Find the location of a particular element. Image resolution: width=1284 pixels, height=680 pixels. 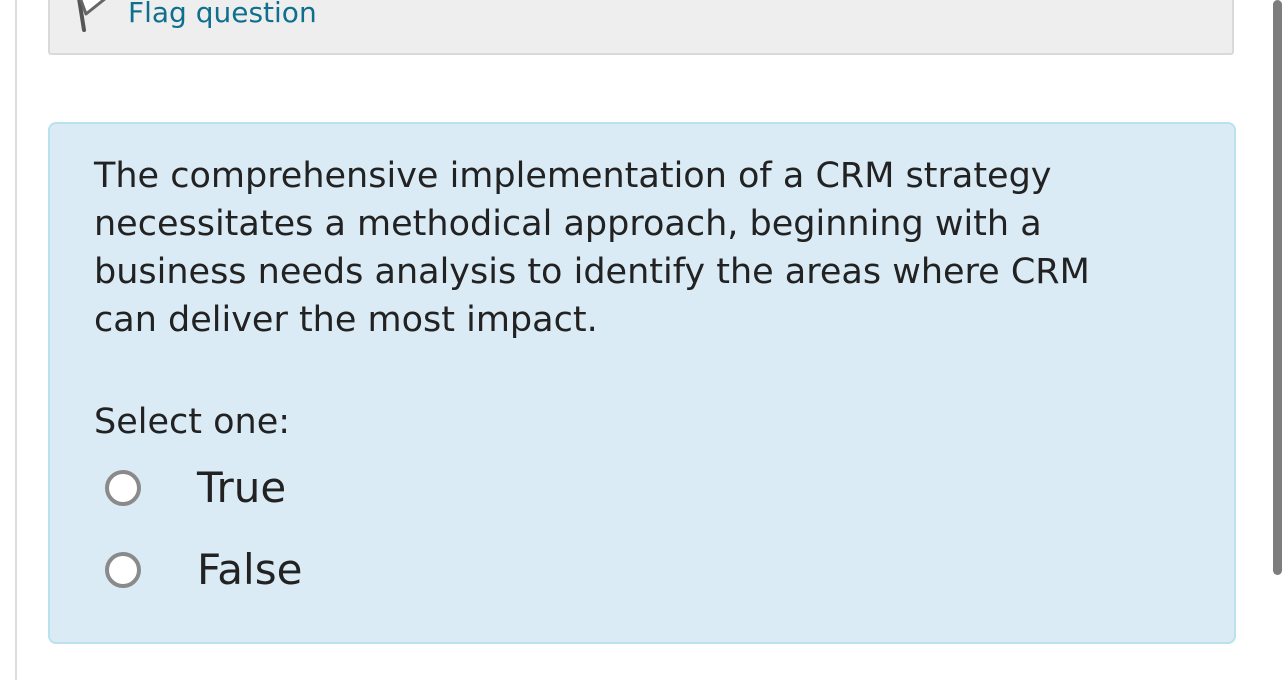

scrollbar-track is located at coordinates (1278, 340).